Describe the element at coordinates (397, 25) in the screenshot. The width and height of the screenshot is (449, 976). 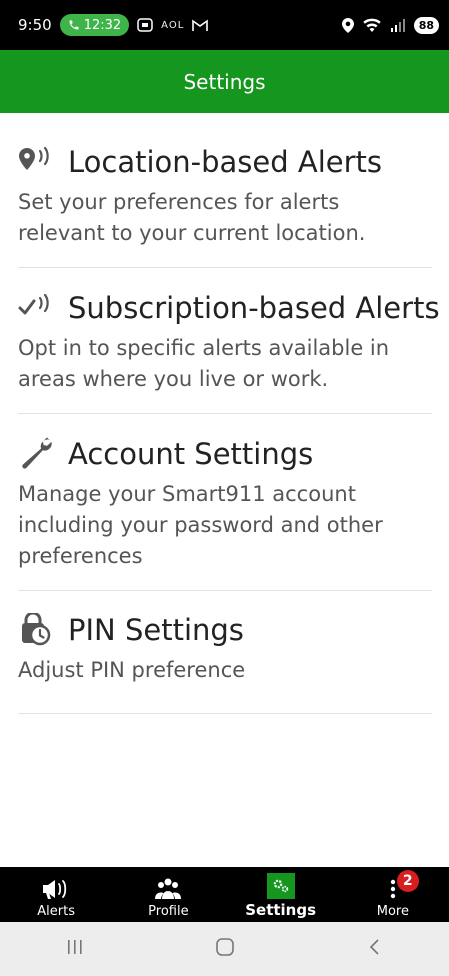
I see `signal-icon` at that location.